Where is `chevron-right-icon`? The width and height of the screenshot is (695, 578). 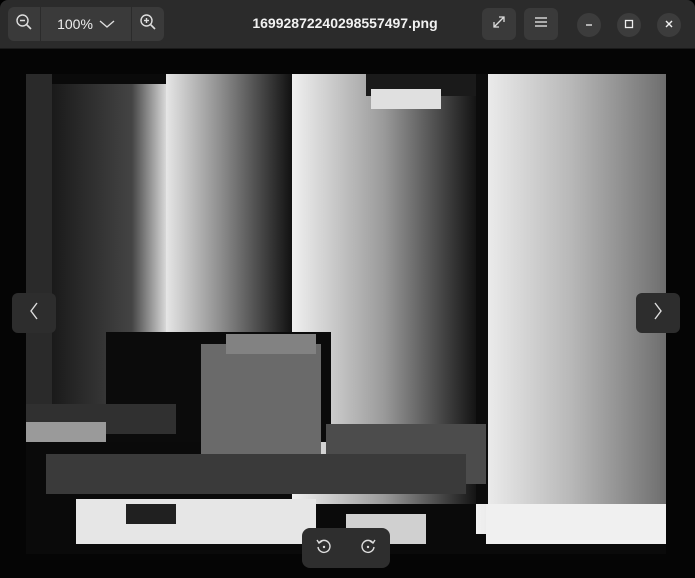
chevron-right-icon is located at coordinates (658, 313).